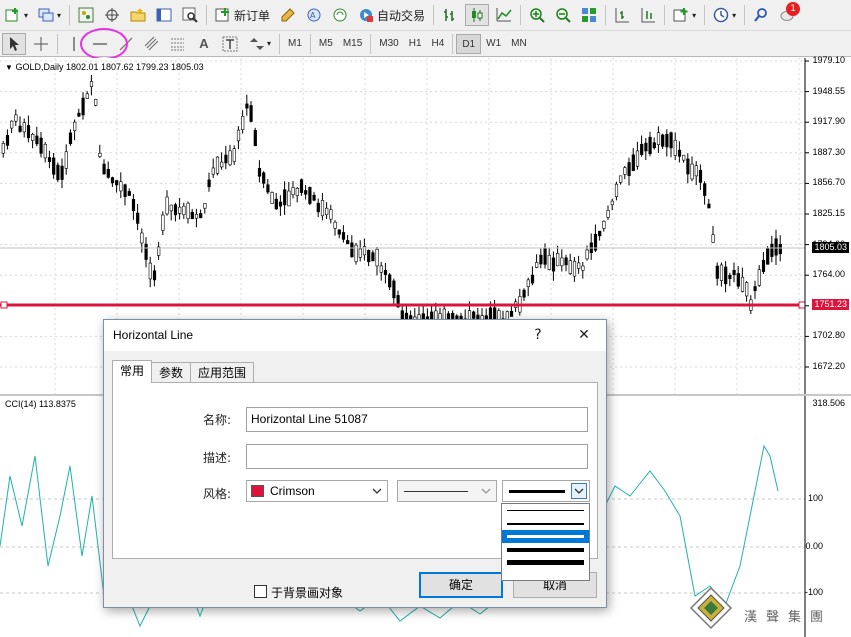 The image size is (851, 637). I want to click on navigator-button, so click(138, 15).